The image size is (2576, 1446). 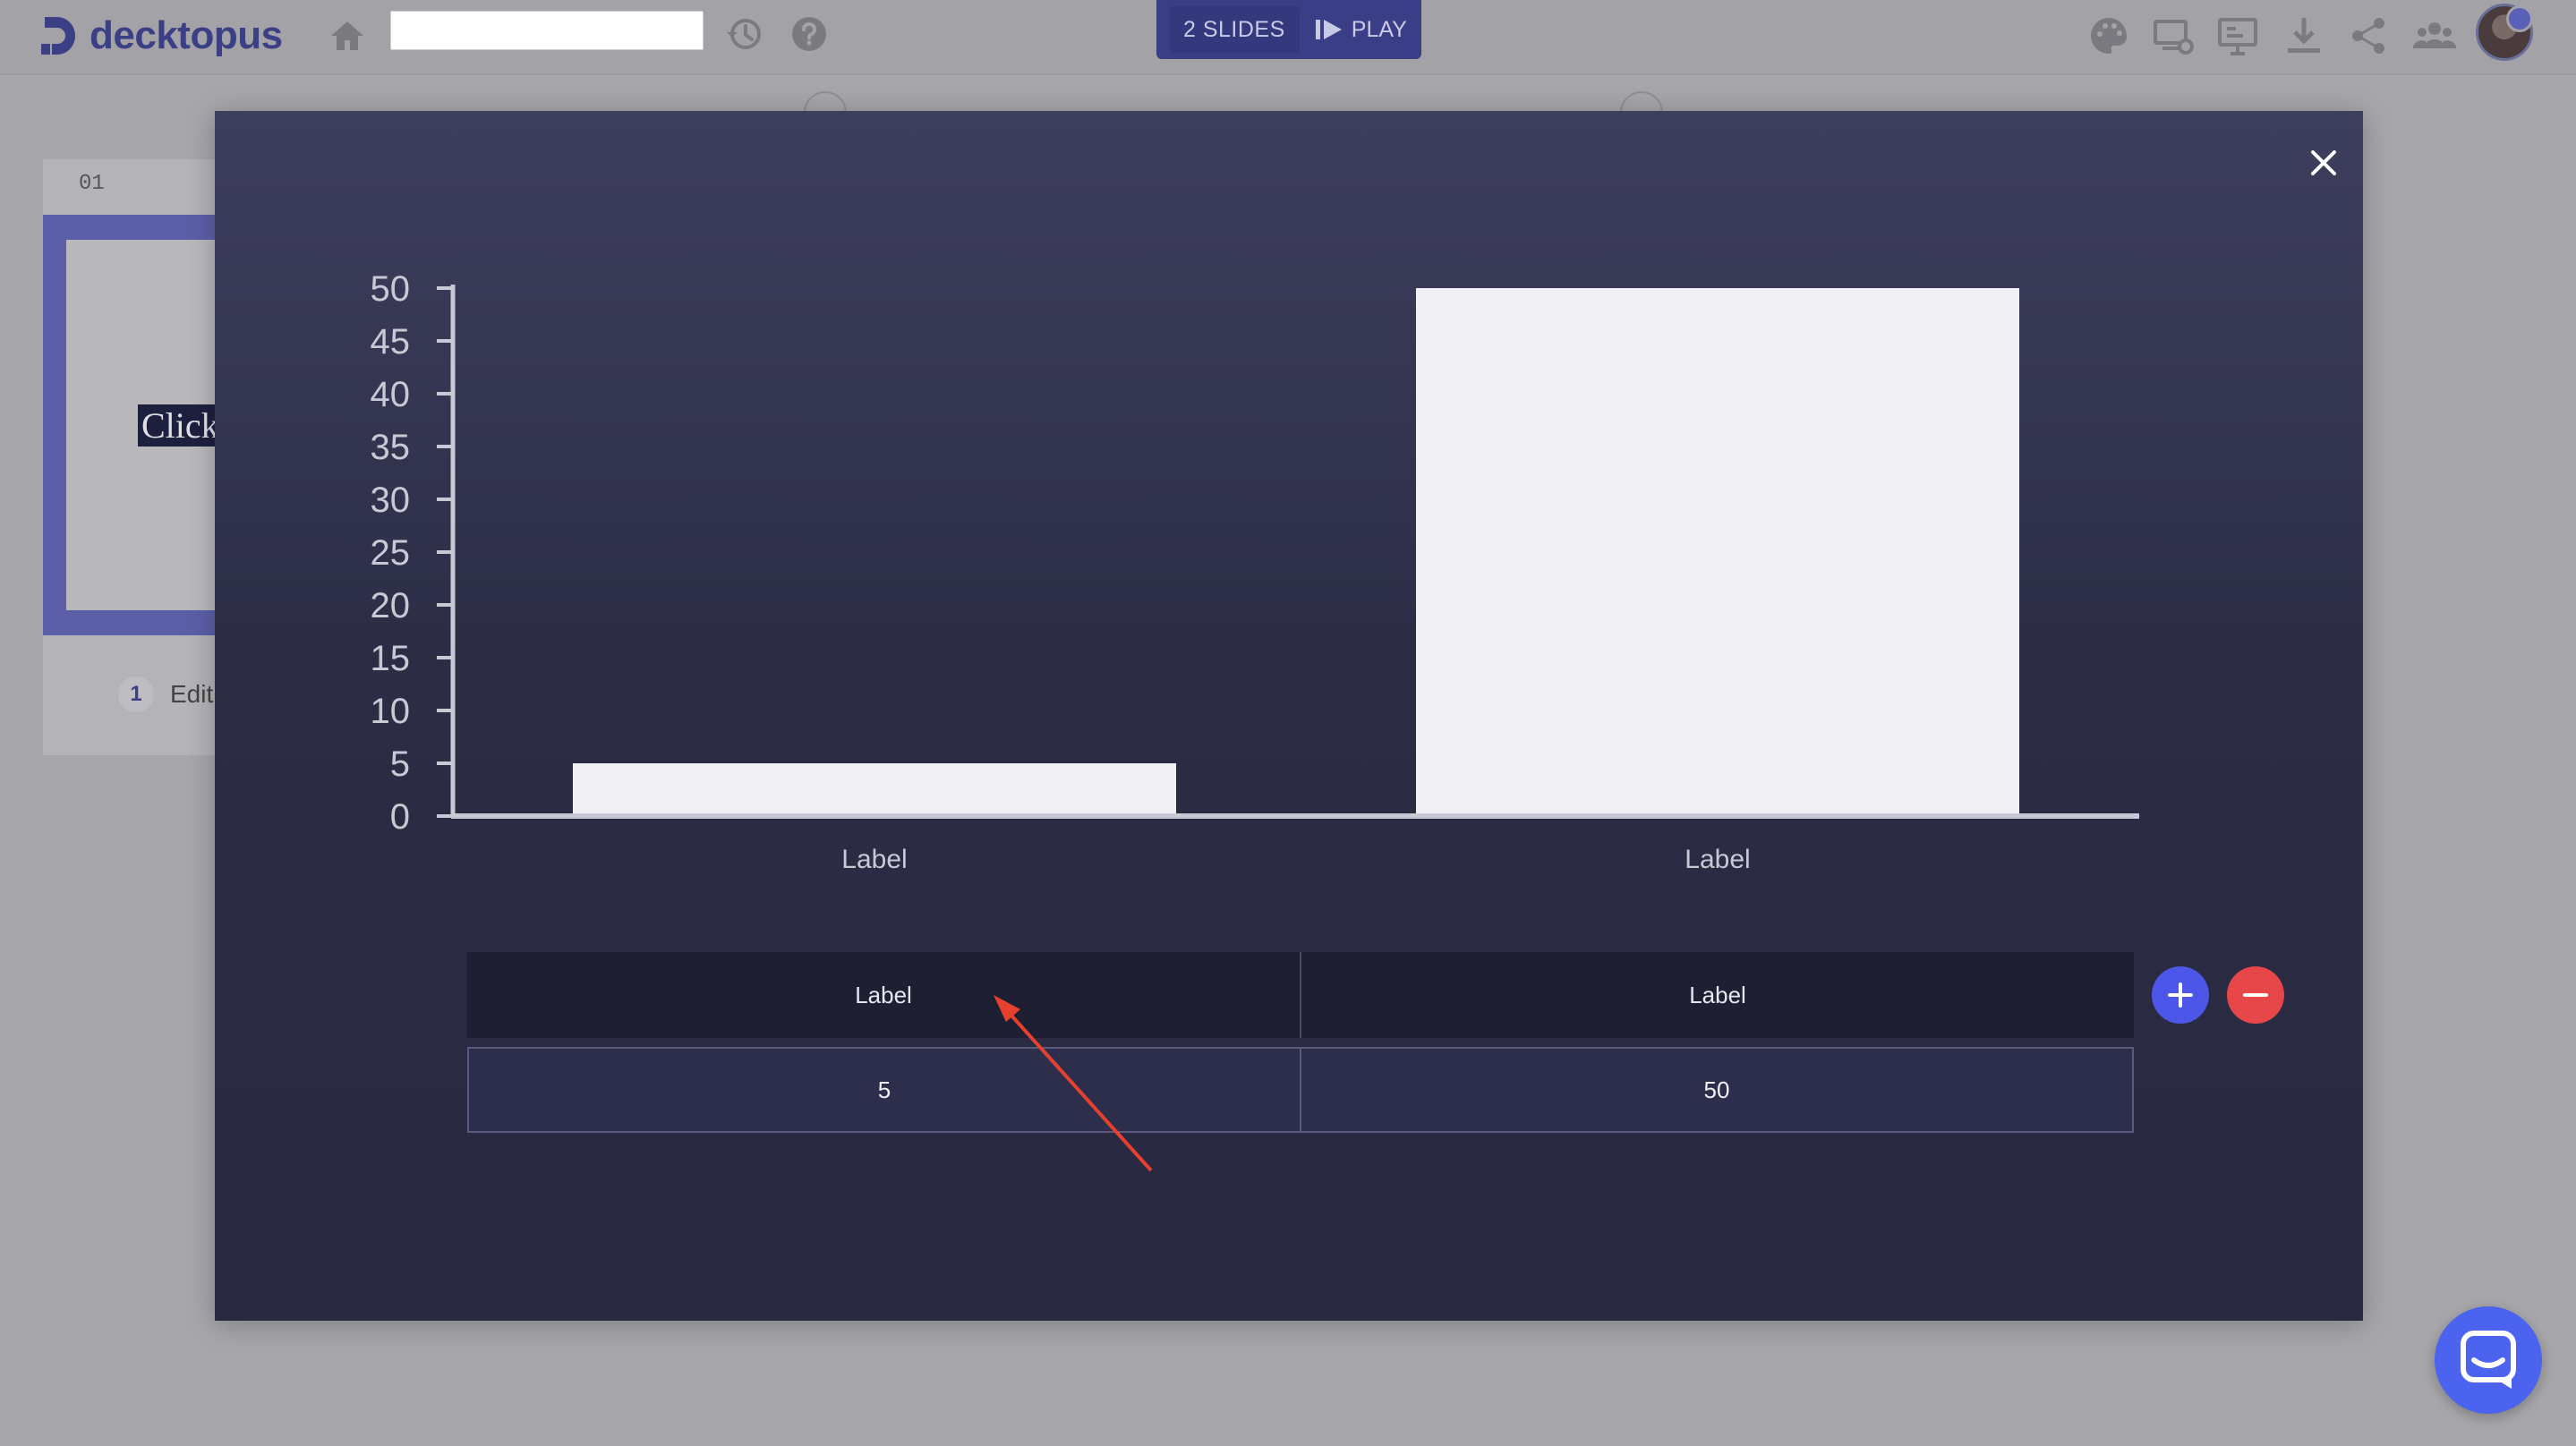 I want to click on remove-column-button, so click(x=2255, y=995).